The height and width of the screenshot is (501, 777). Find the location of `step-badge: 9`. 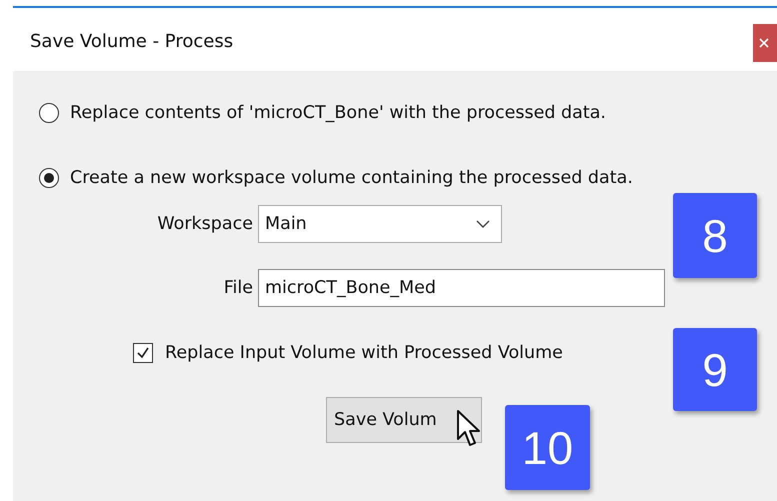

step-badge: 9 is located at coordinates (715, 369).